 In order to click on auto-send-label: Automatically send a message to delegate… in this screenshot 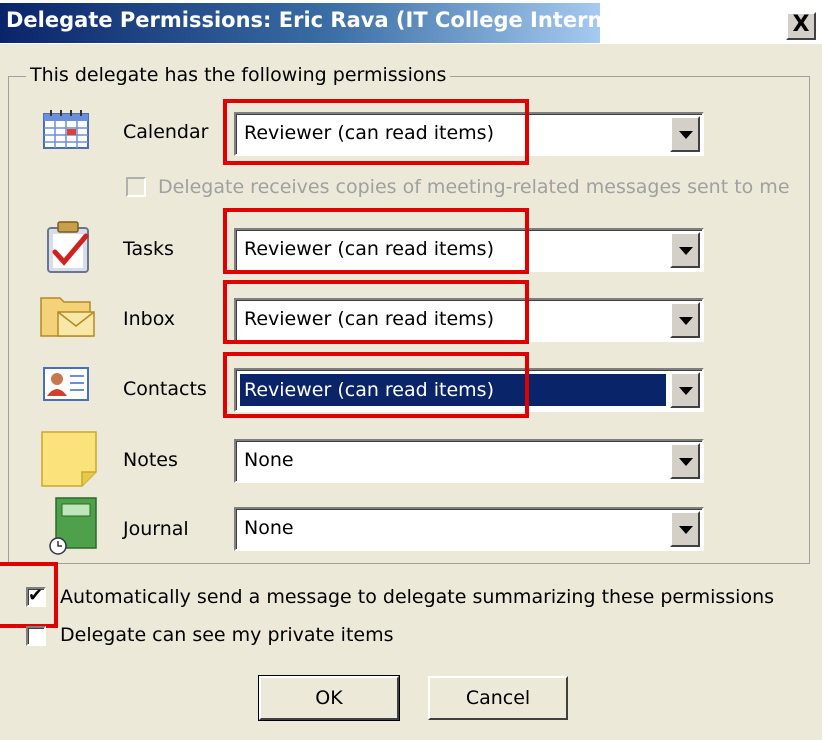, I will do `click(417, 597)`.